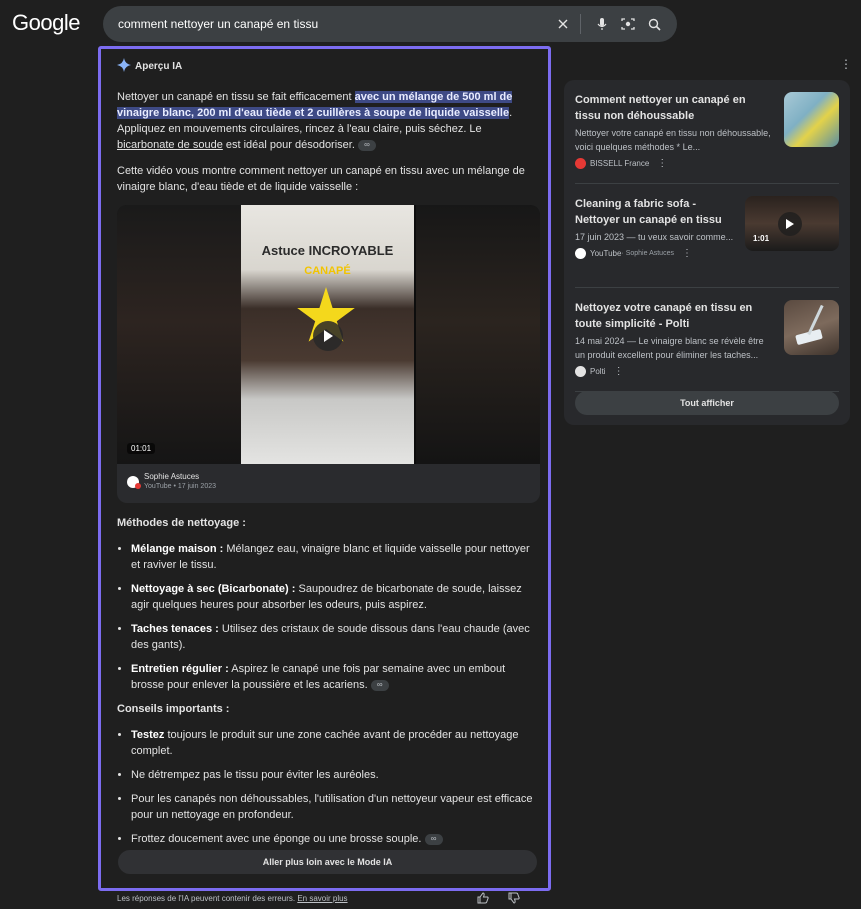  I want to click on video-channel: Sophie Astuces, so click(172, 476).